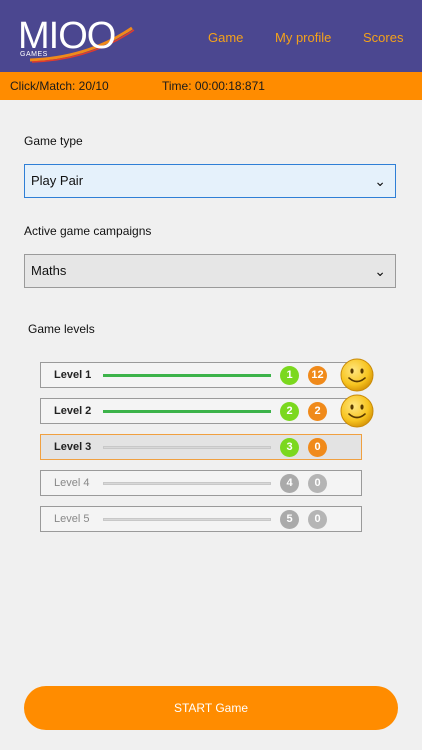 The height and width of the screenshot is (750, 422). What do you see at coordinates (73, 375) in the screenshot?
I see `level-name: Level 1` at bounding box center [73, 375].